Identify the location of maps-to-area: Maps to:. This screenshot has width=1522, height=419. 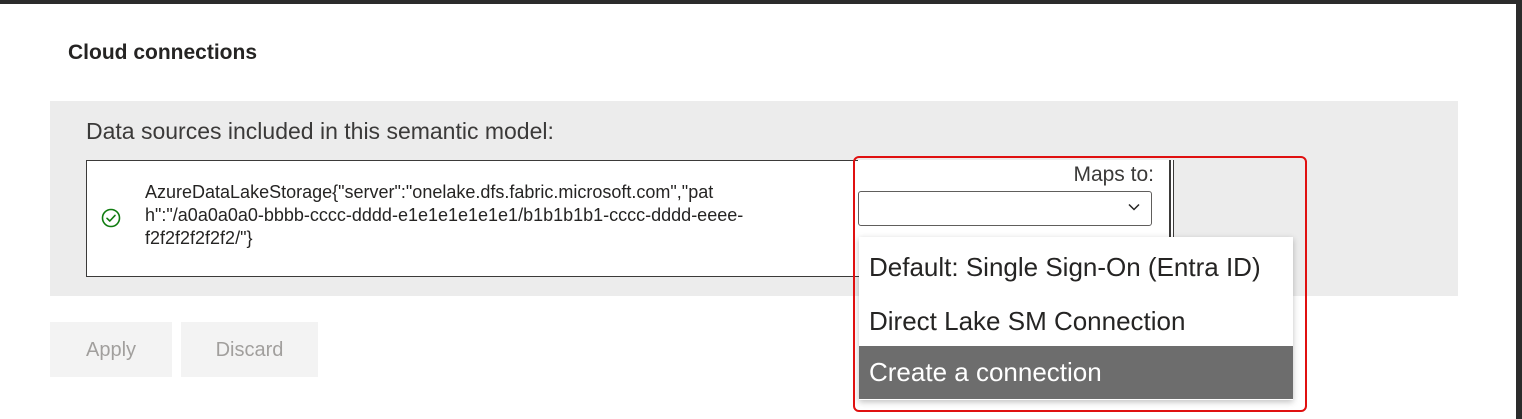
(1015, 197).